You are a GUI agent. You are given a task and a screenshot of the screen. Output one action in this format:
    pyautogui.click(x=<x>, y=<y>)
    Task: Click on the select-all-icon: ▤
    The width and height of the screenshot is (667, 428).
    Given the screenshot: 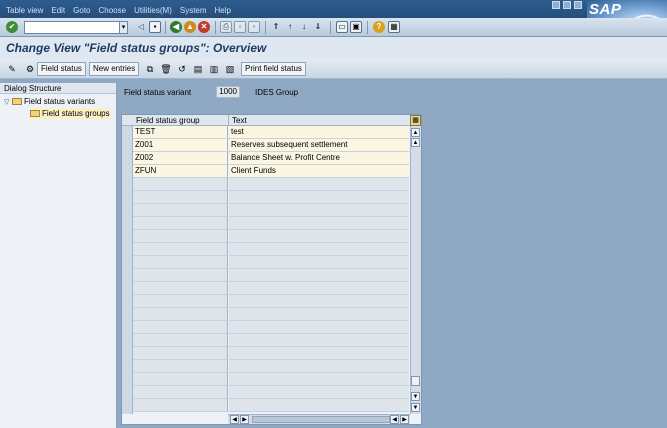 What is the action you would take?
    pyautogui.click(x=198, y=69)
    